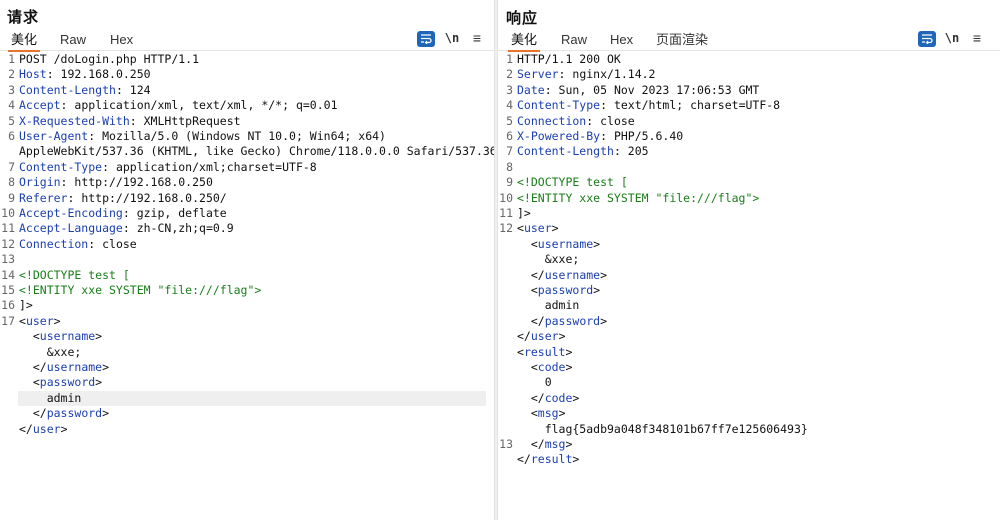 The width and height of the screenshot is (1000, 520). I want to click on xml-tag-name: username, so click(565, 243).